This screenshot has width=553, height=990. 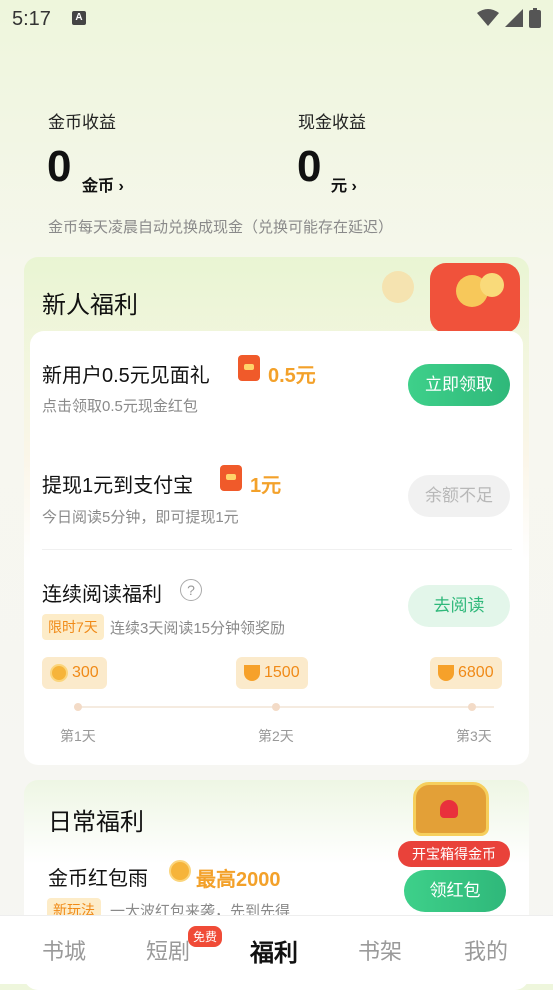 What do you see at coordinates (98, 879) in the screenshot?
I see `coin-rain-title: 金币红包雨` at bounding box center [98, 879].